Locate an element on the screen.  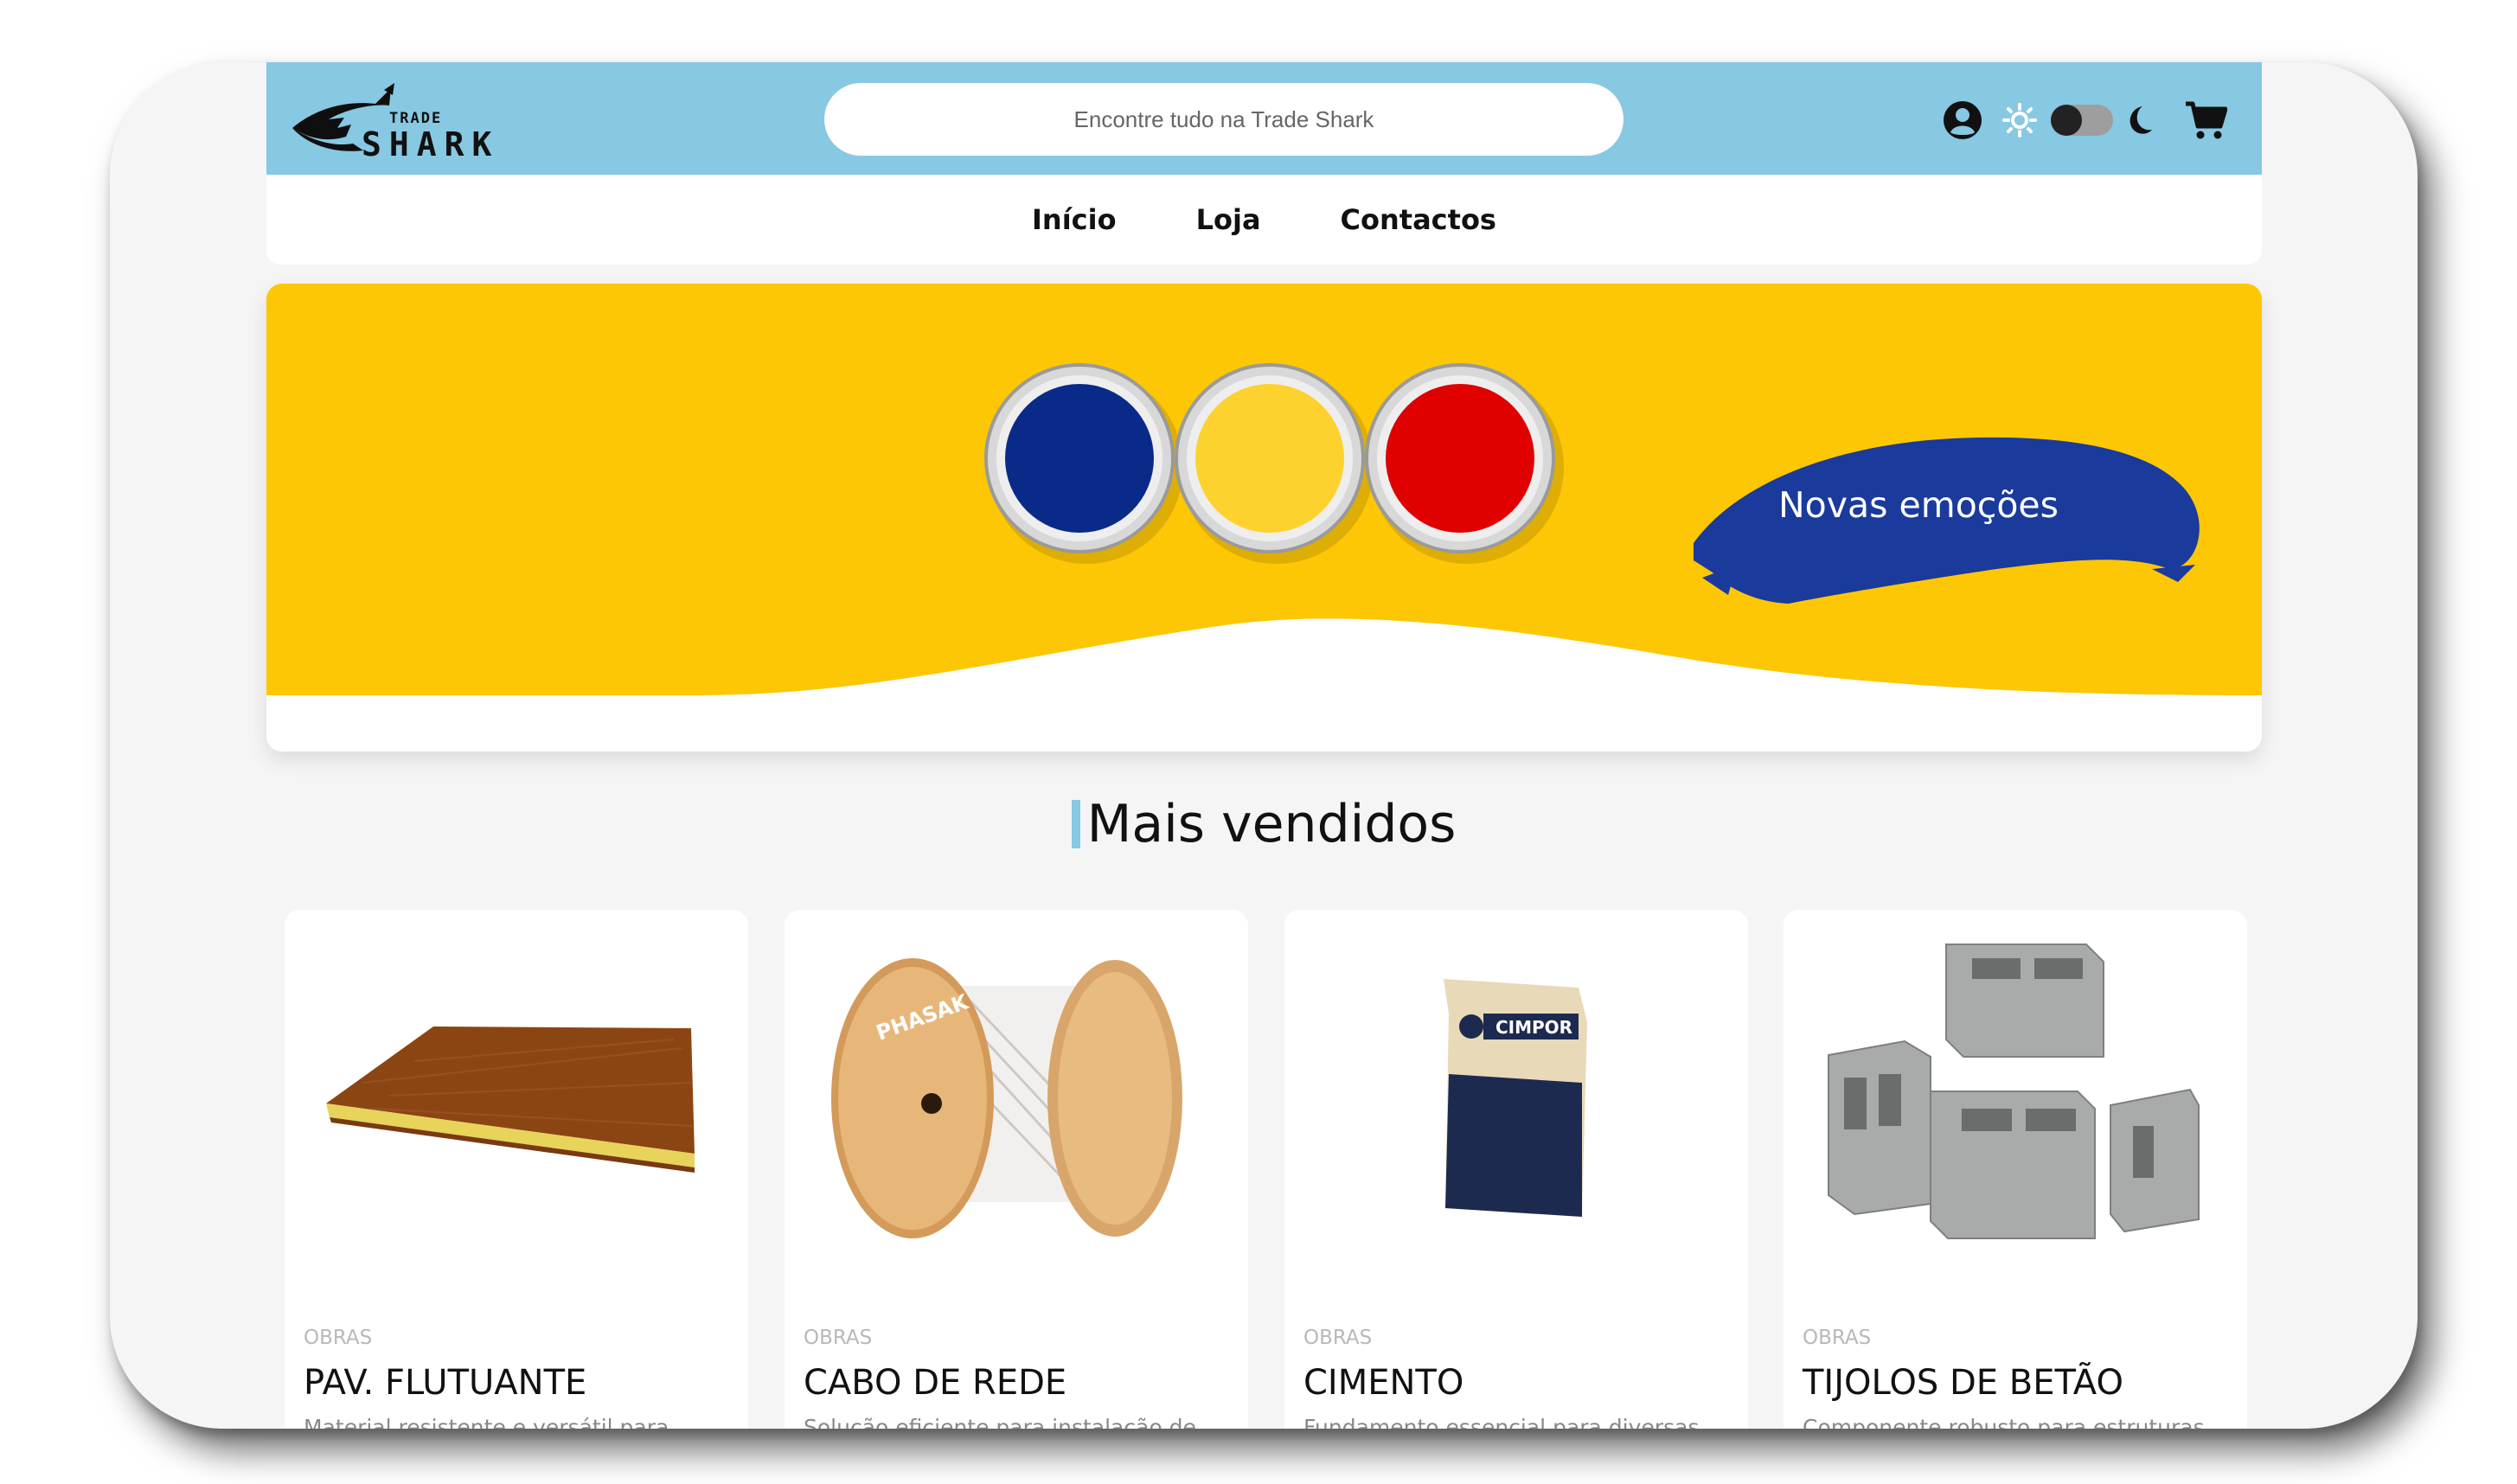
banner-tagline: Novas emoções is located at coordinates (1918, 505).